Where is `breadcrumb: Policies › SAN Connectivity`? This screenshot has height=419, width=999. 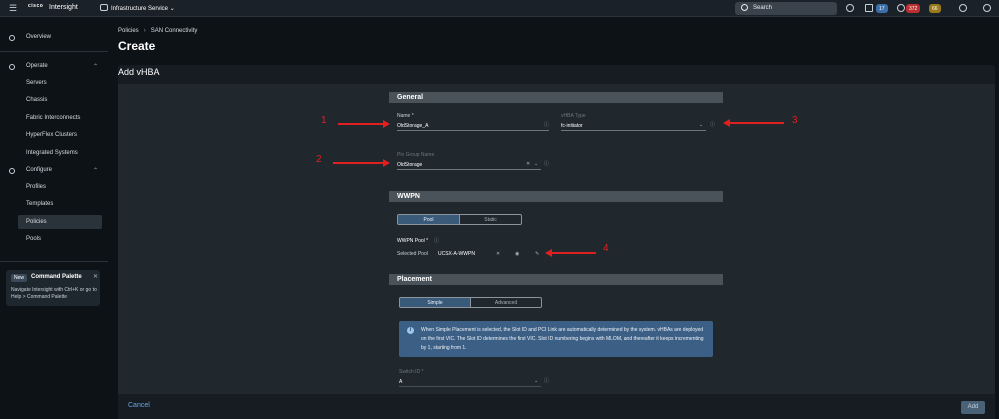
breadcrumb: Policies › SAN Connectivity is located at coordinates (158, 31).